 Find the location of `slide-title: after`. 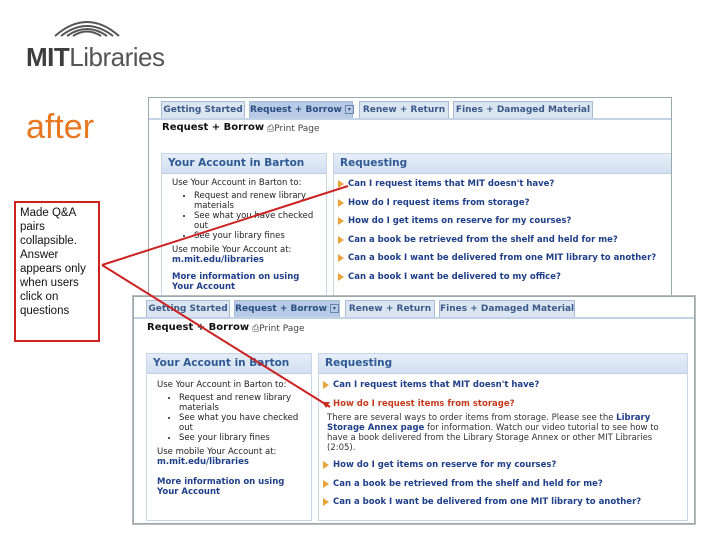

slide-title: after is located at coordinates (60, 127).